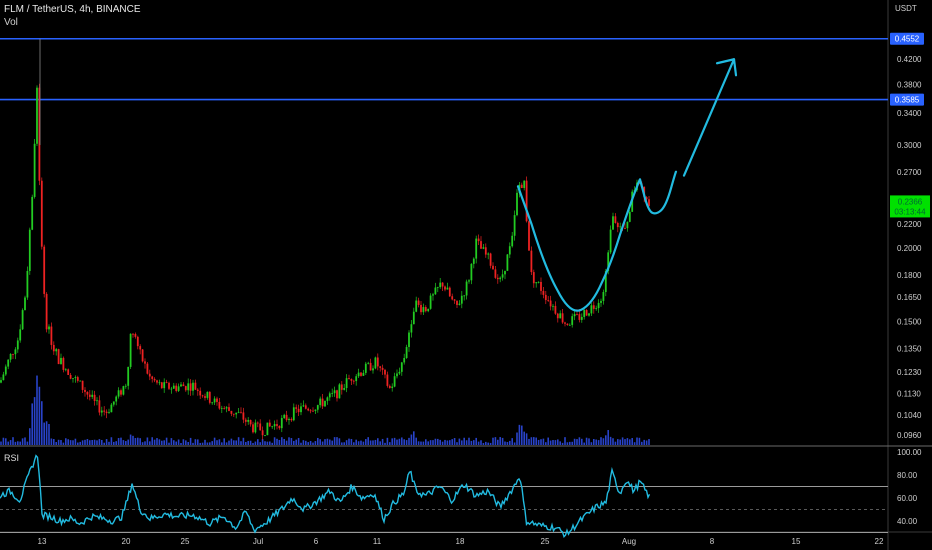 The height and width of the screenshot is (550, 932). What do you see at coordinates (185, 541) in the screenshot?
I see `time-tick-25: 25` at bounding box center [185, 541].